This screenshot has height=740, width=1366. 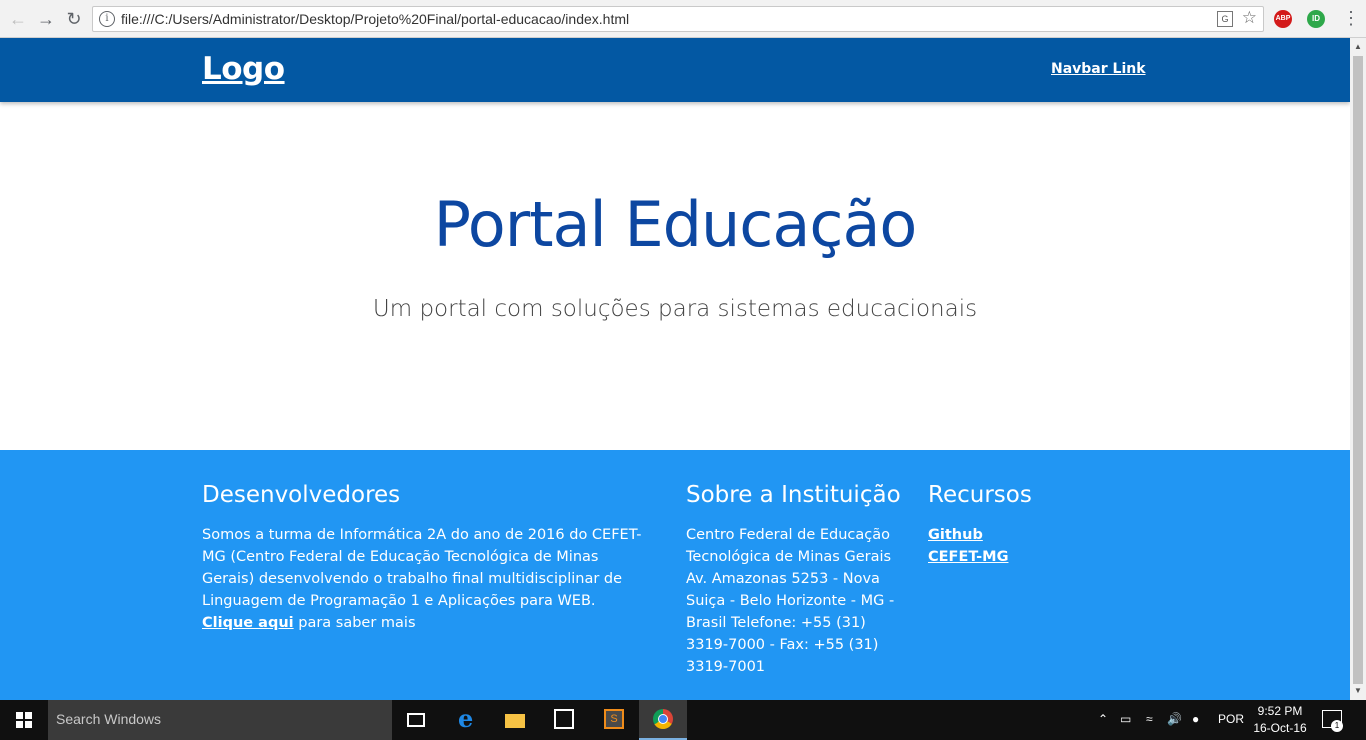 I want to click on page-scrollbar: ▲ ▼, so click(x=1358, y=369).